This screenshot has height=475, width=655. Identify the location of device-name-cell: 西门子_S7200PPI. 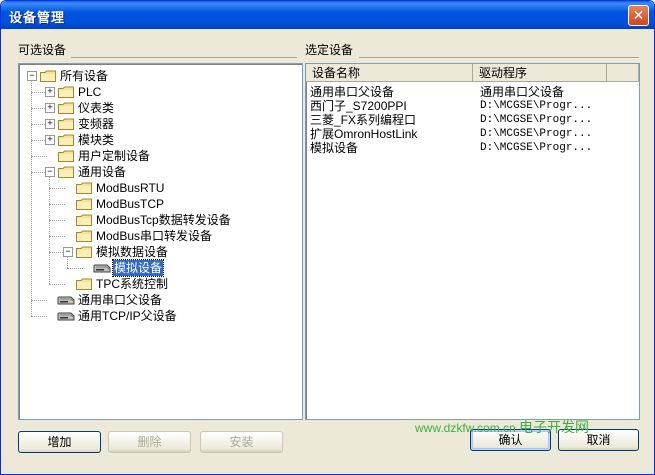
(358, 106).